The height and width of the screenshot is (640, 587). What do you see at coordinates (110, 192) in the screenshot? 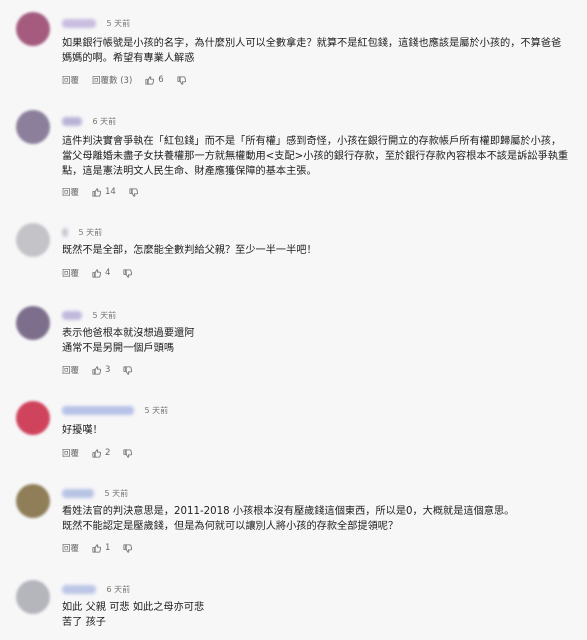
I see `like-count: 14` at bounding box center [110, 192].